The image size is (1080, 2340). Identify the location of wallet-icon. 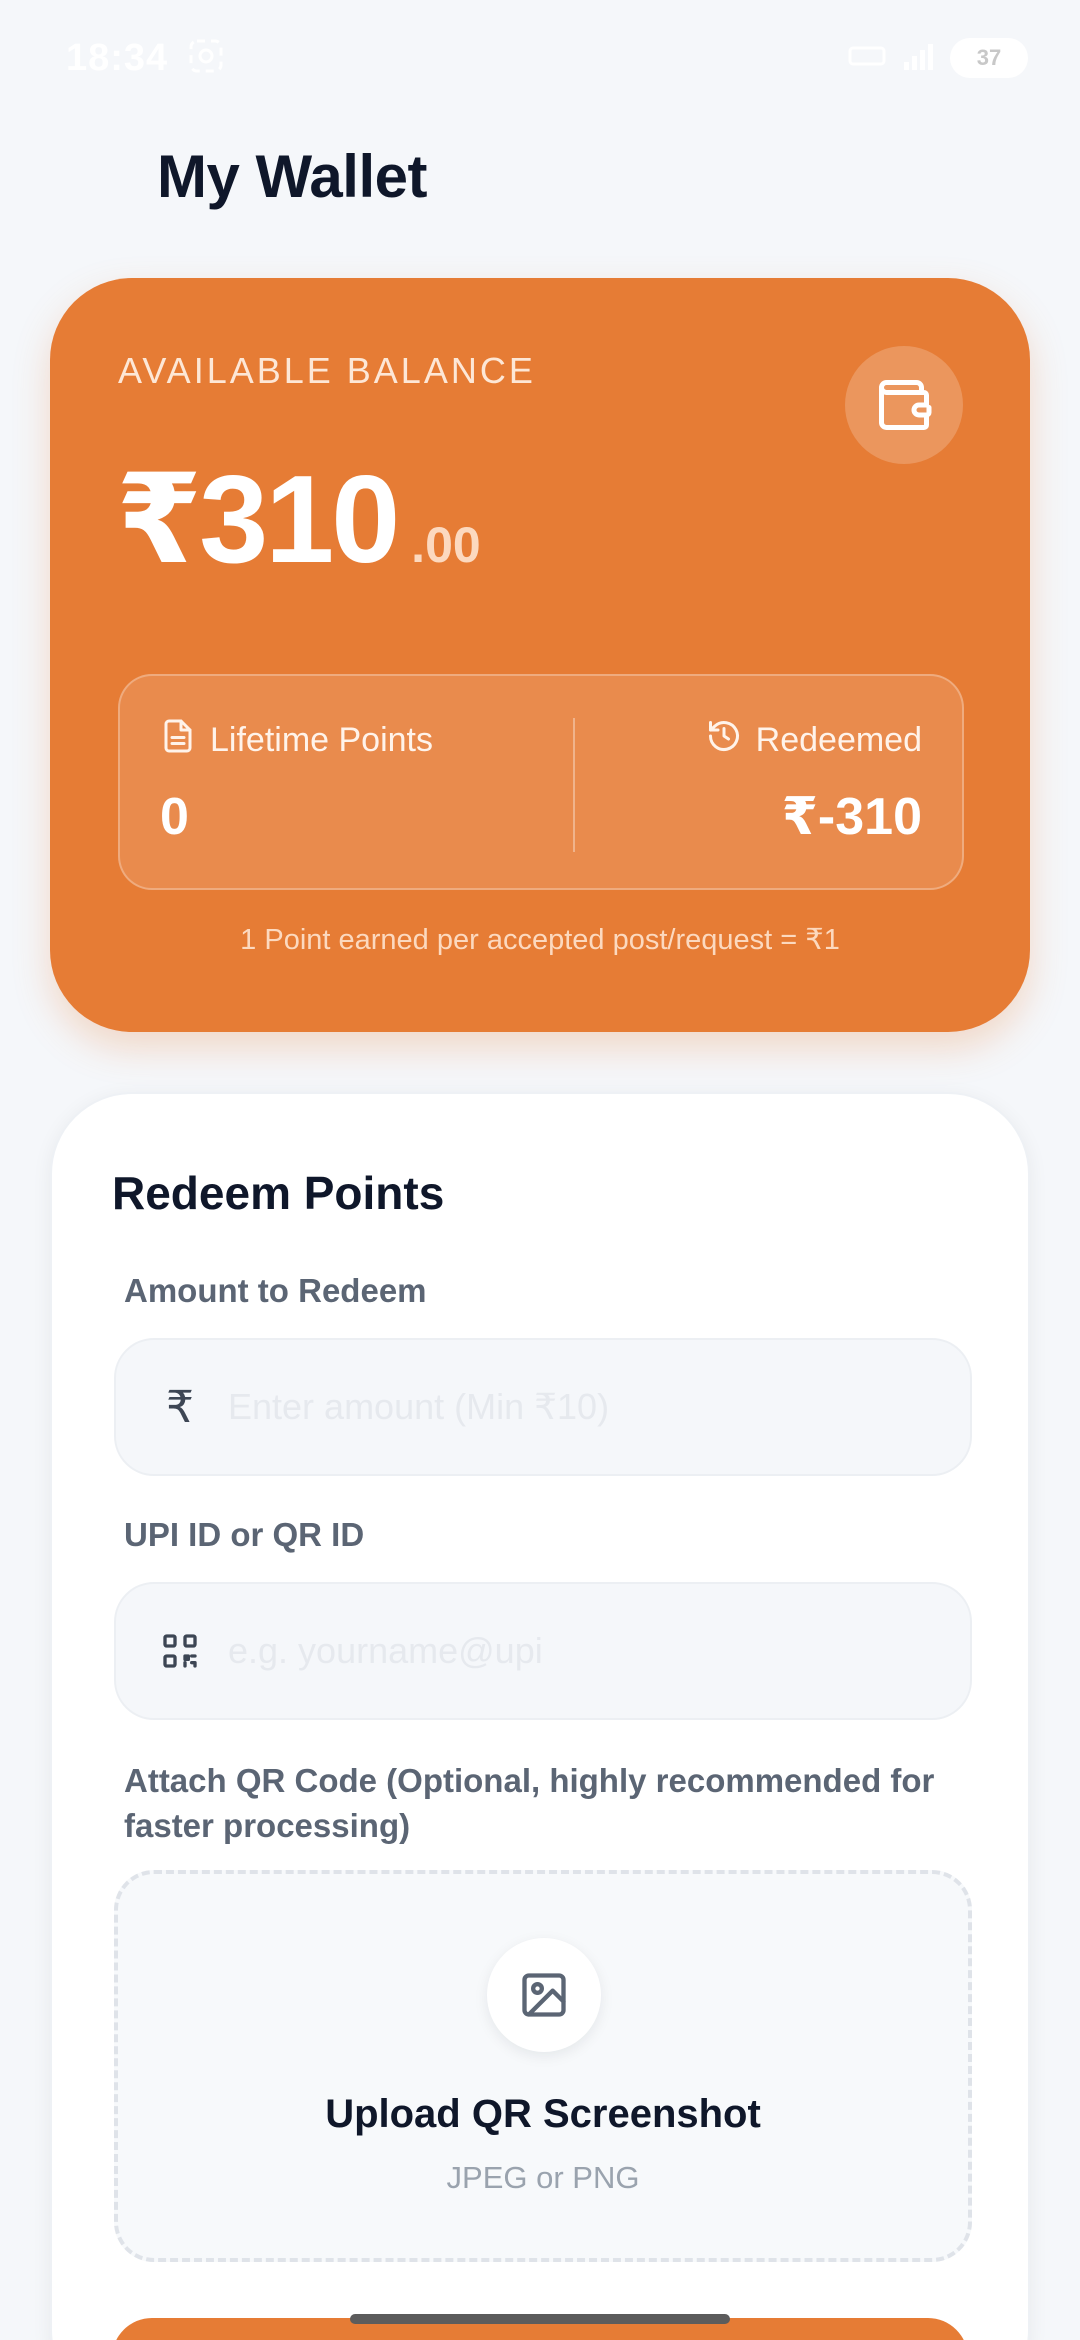
(904, 405).